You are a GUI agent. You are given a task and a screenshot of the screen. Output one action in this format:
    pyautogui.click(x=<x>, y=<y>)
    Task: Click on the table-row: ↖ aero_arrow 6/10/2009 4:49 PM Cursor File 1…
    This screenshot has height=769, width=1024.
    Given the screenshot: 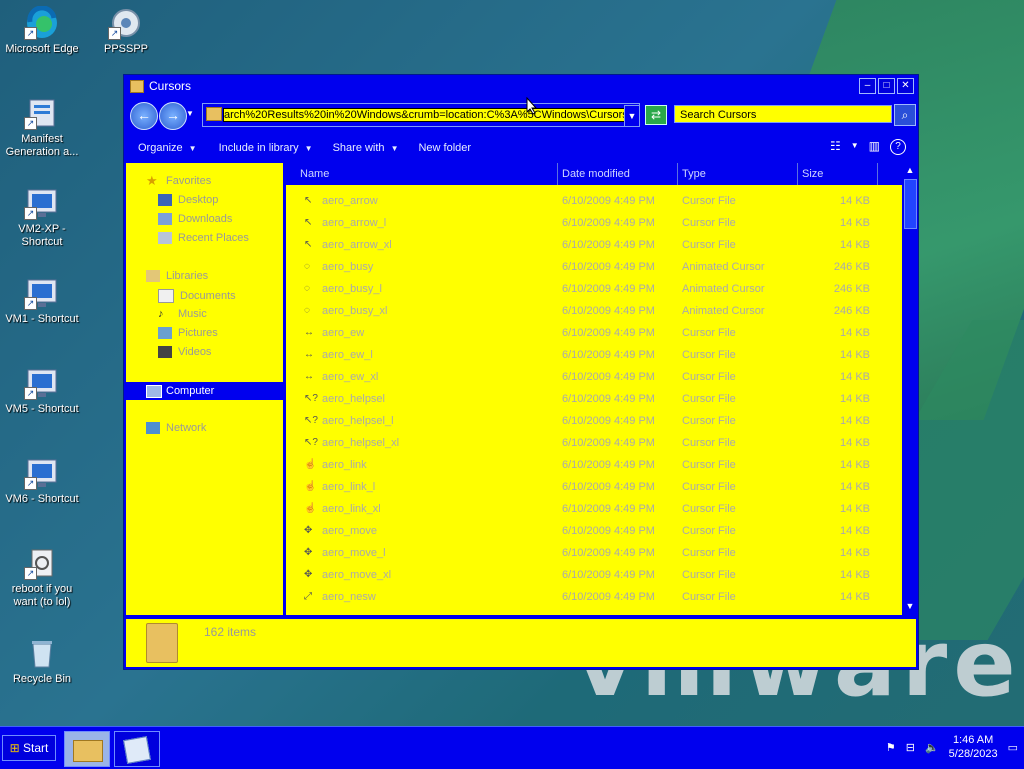 What is the action you would take?
    pyautogui.click(x=594, y=202)
    